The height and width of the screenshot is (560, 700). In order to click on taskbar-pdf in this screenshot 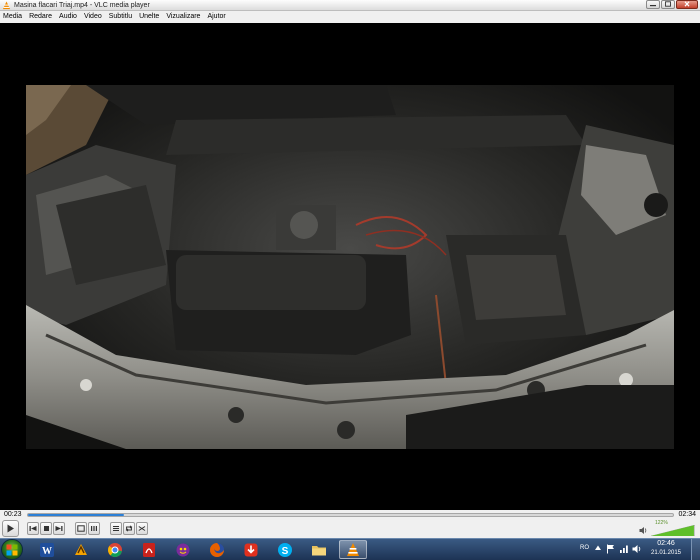, I will do `click(149, 549)`.